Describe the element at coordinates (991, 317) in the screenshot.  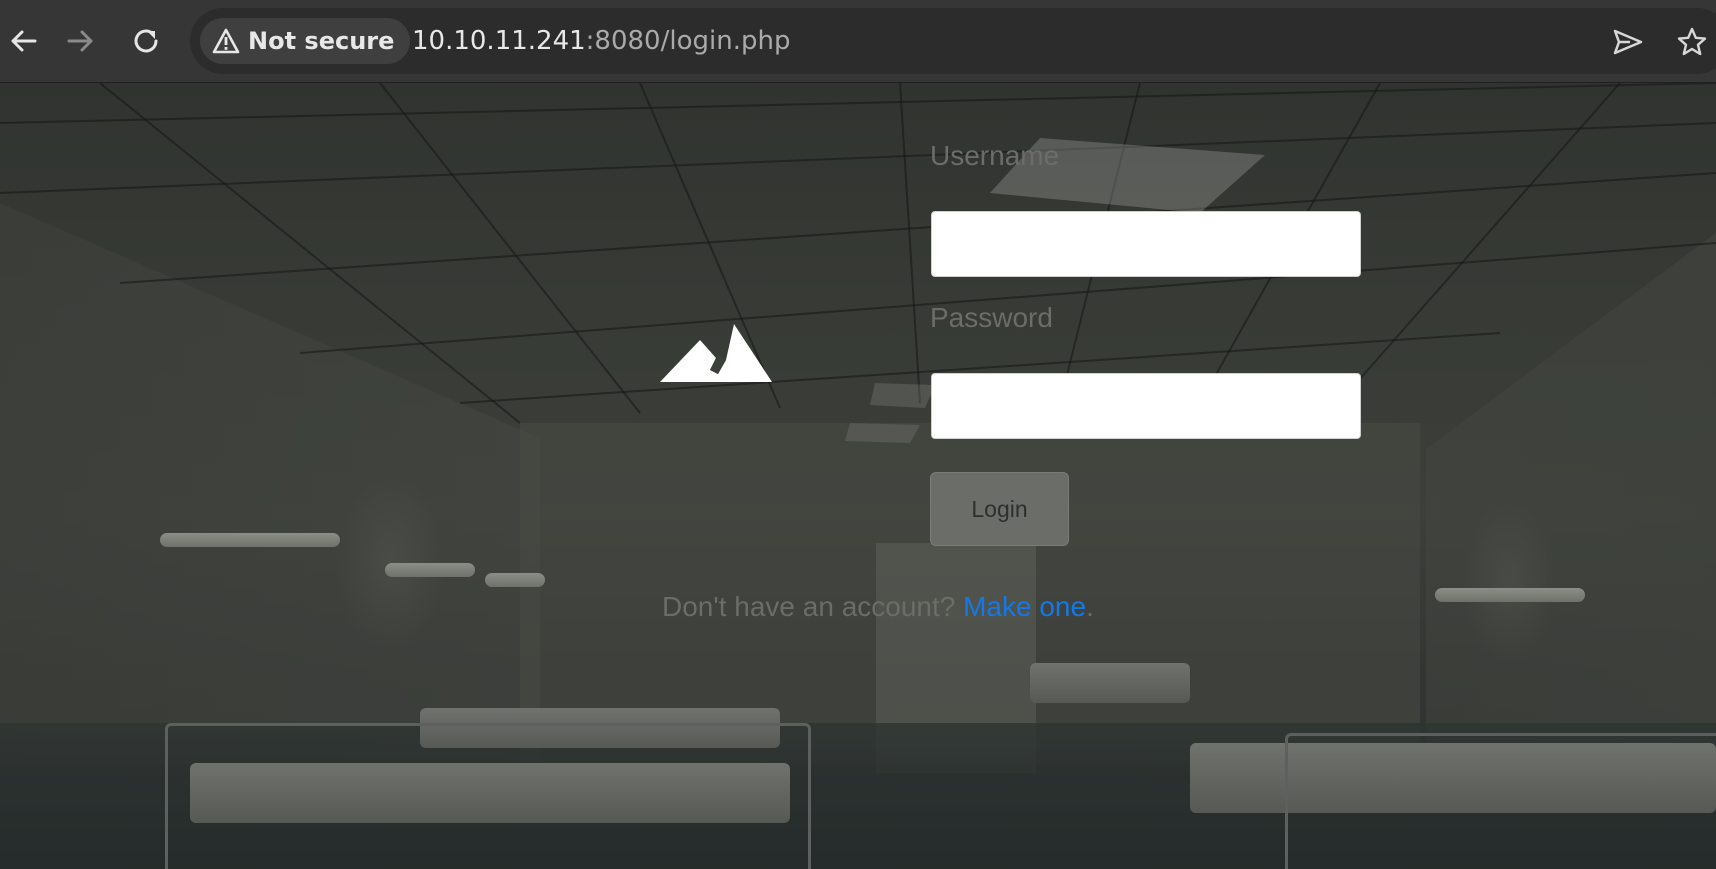
I see `password-label: Password` at that location.